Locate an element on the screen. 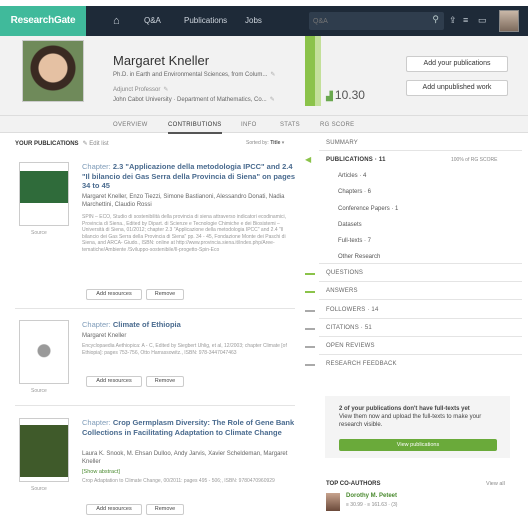 The width and height of the screenshot is (528, 515). questions-bar is located at coordinates (310, 274).